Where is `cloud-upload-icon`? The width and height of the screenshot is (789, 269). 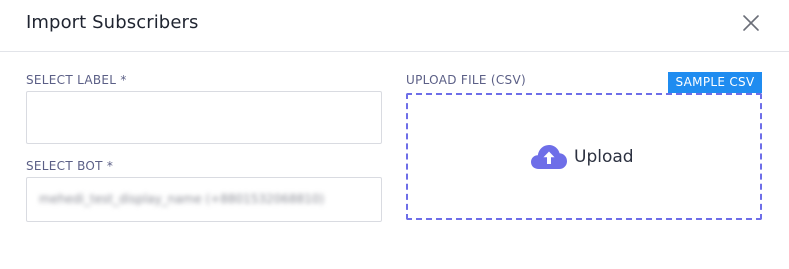
cloud-upload-icon is located at coordinates (549, 157).